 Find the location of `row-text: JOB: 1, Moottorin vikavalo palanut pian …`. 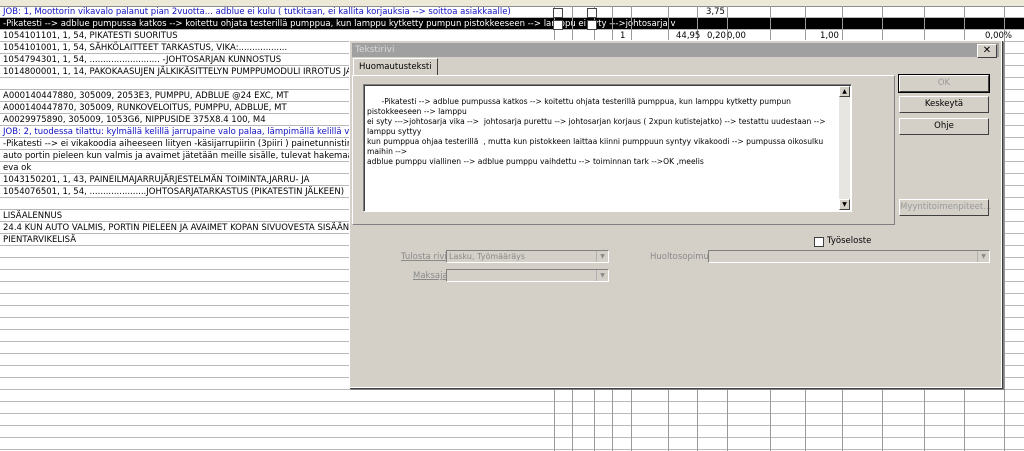

row-text: JOB: 1, Moottorin vikavalo palanut pian … is located at coordinates (257, 12).